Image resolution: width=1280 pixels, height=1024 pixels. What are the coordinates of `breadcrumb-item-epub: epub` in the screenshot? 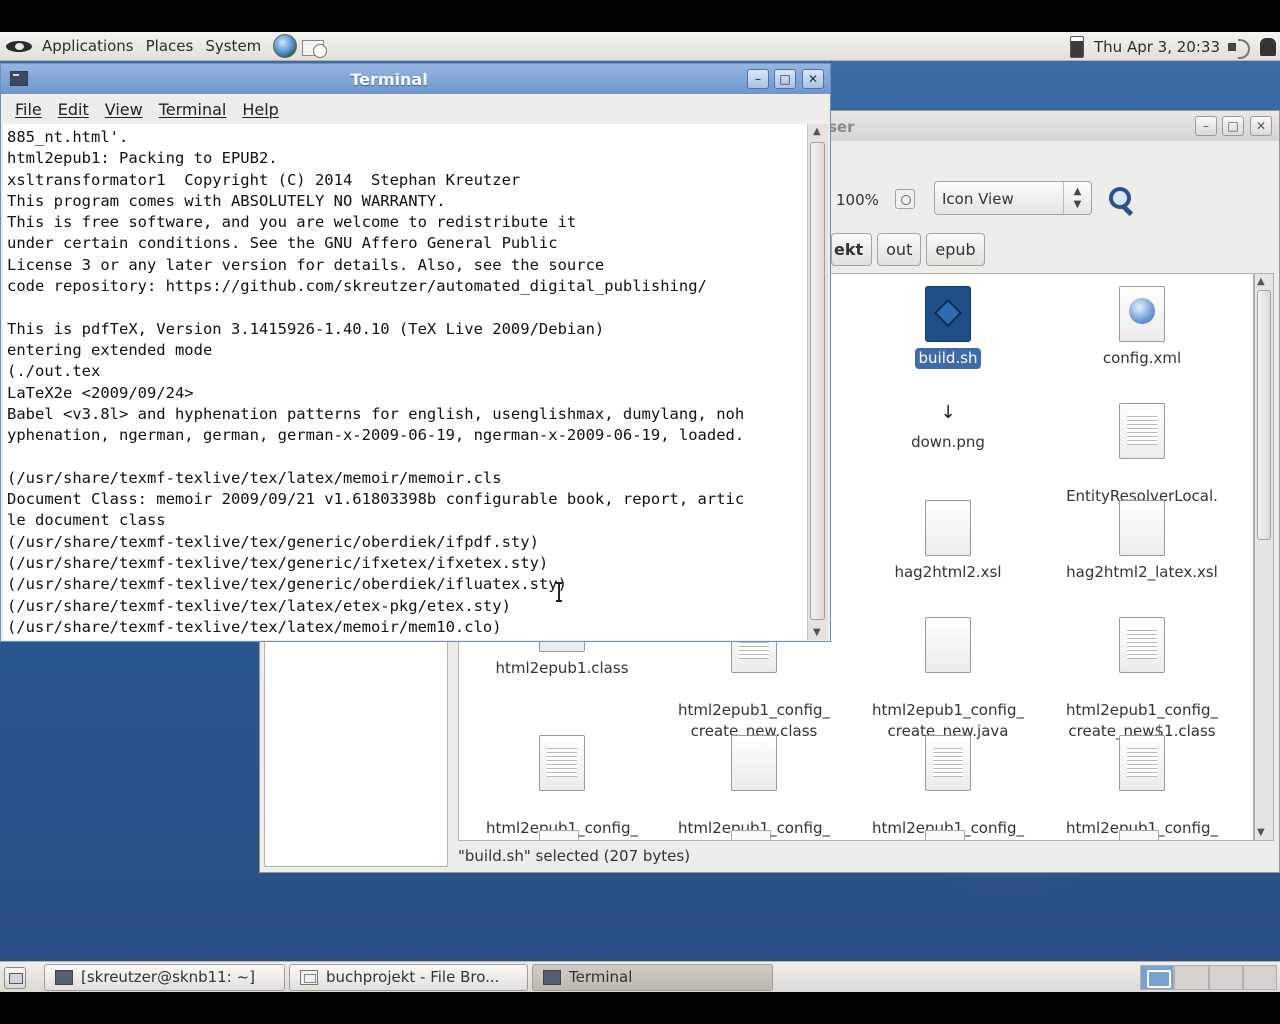 It's located at (955, 249).